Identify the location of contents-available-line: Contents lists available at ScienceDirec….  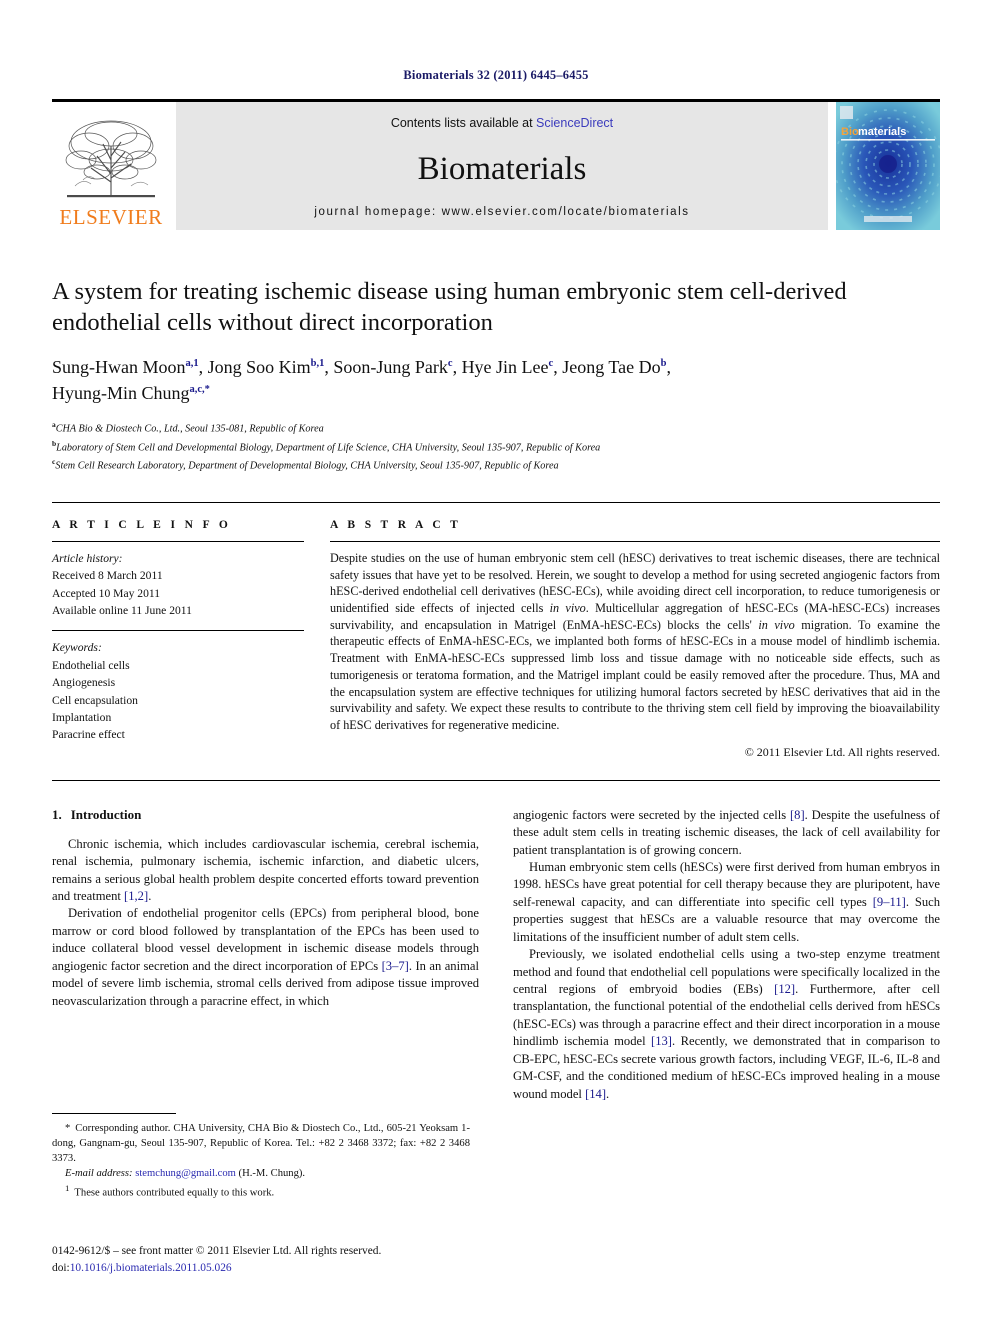
(502, 123).